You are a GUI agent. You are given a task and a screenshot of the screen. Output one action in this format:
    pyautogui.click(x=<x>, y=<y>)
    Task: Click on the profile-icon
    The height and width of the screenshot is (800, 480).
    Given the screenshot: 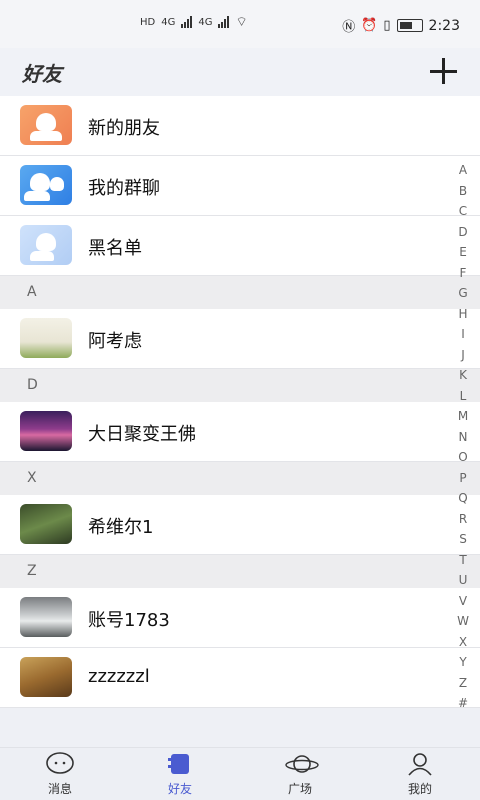 What is the action you would take?
    pyautogui.click(x=420, y=764)
    